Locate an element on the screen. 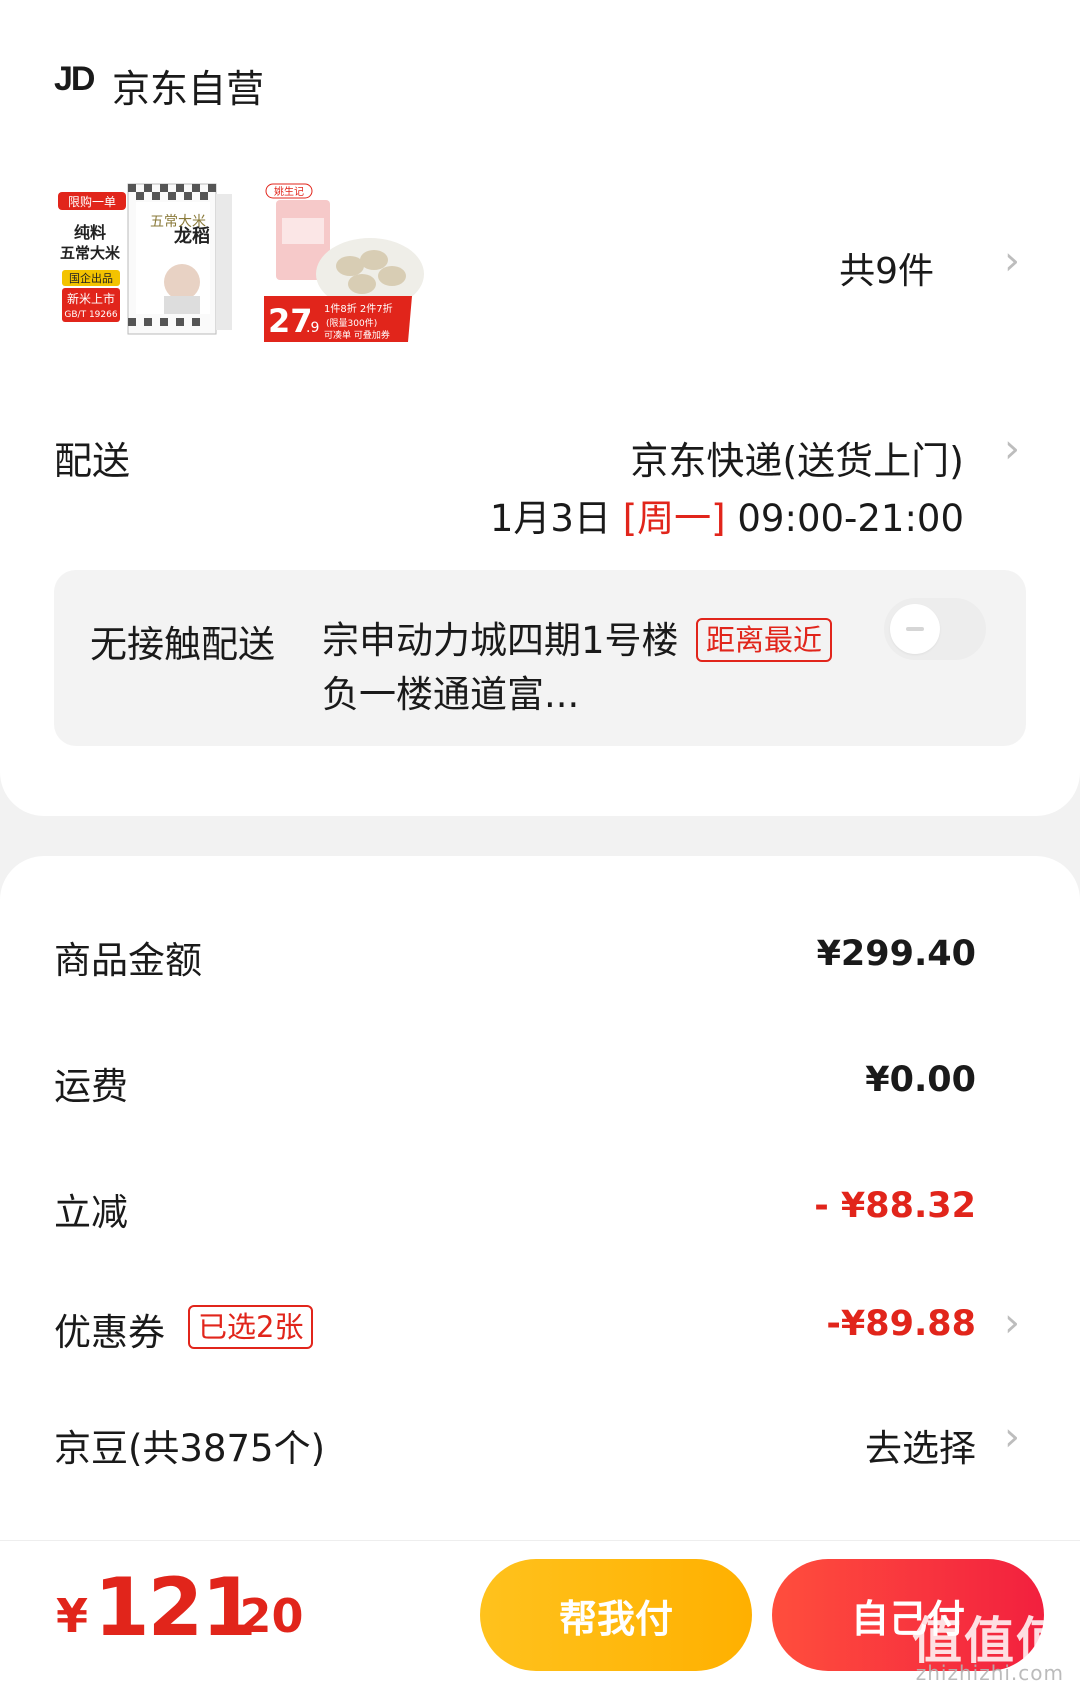 Image resolution: width=1080 pixels, height=1689 pixels. svg-text: .9 is located at coordinates (312, 328).